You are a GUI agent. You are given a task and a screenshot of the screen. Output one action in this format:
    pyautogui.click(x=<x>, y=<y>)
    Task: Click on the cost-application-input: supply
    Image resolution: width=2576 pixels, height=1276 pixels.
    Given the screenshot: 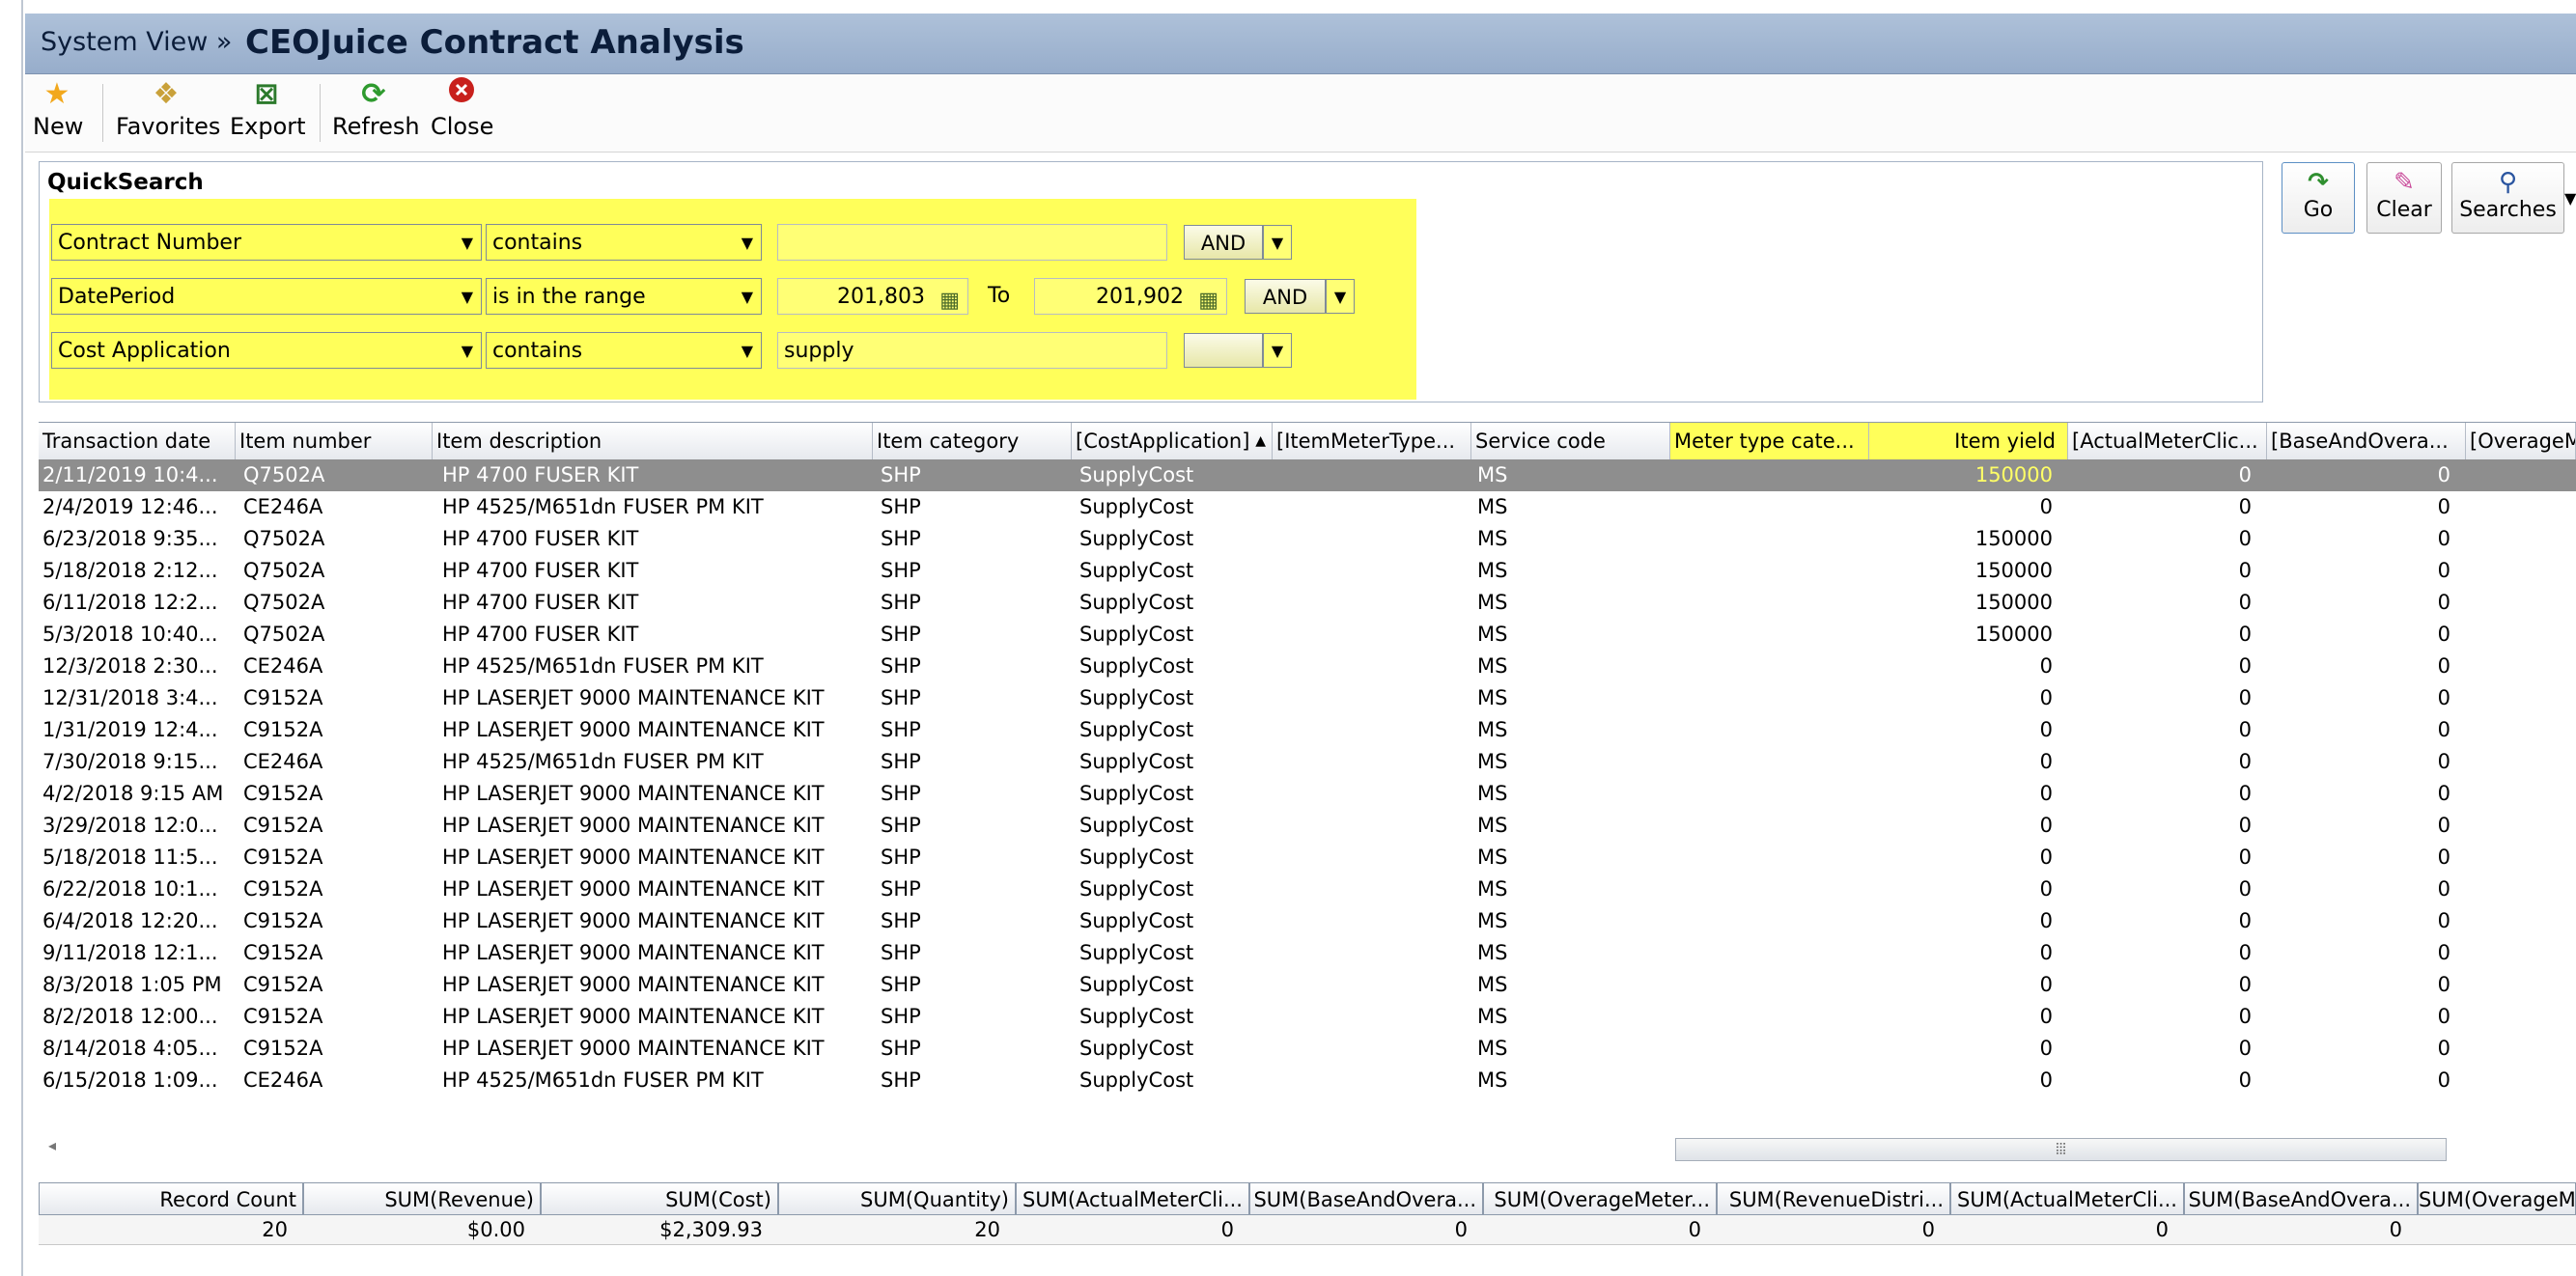 What is the action you would take?
    pyautogui.click(x=972, y=350)
    